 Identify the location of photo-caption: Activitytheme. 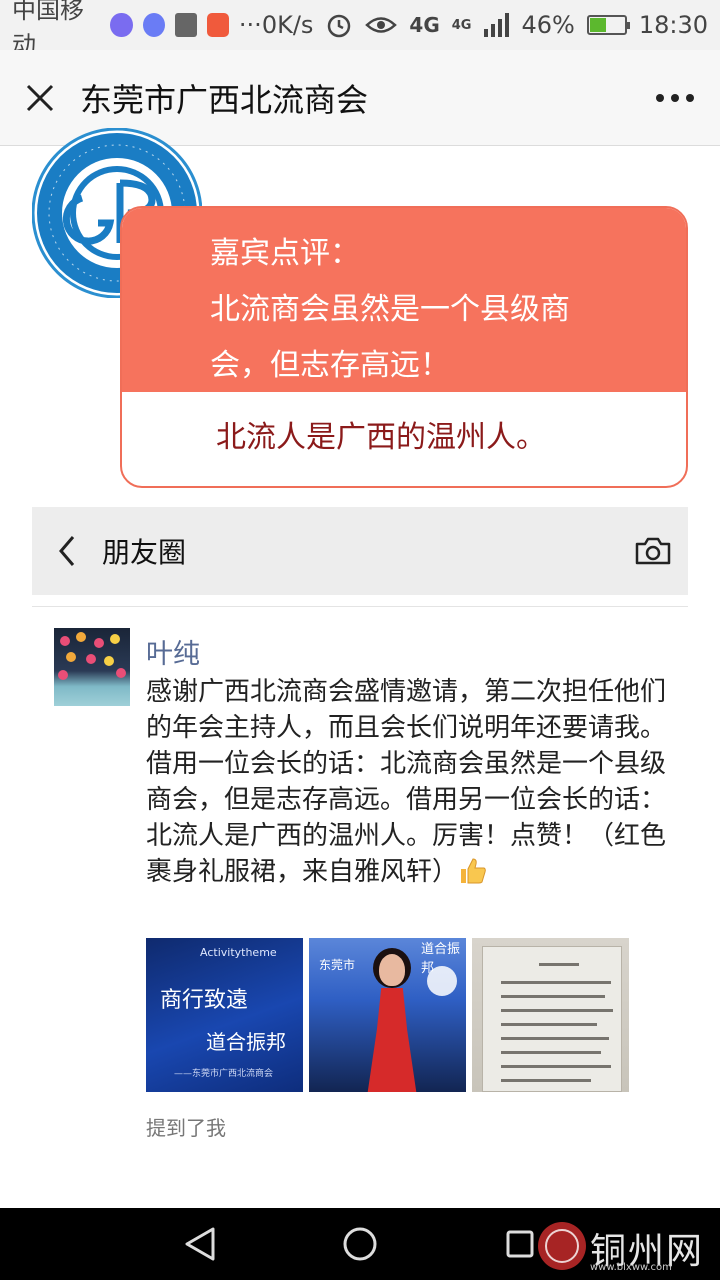
(238, 952).